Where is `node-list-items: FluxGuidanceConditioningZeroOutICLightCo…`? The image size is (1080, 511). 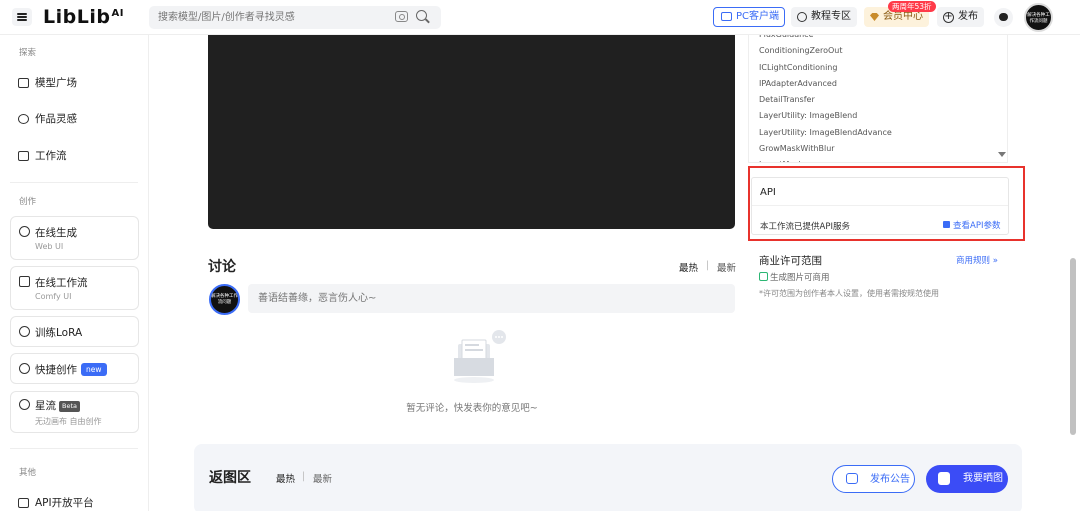
node-list-items: FluxGuidanceConditioningZeroOutICLightCo… is located at coordinates (825, 98).